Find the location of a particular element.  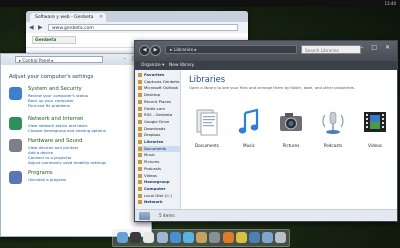

sidebar-item-label: Homegroup is located at coordinates (157, 182).